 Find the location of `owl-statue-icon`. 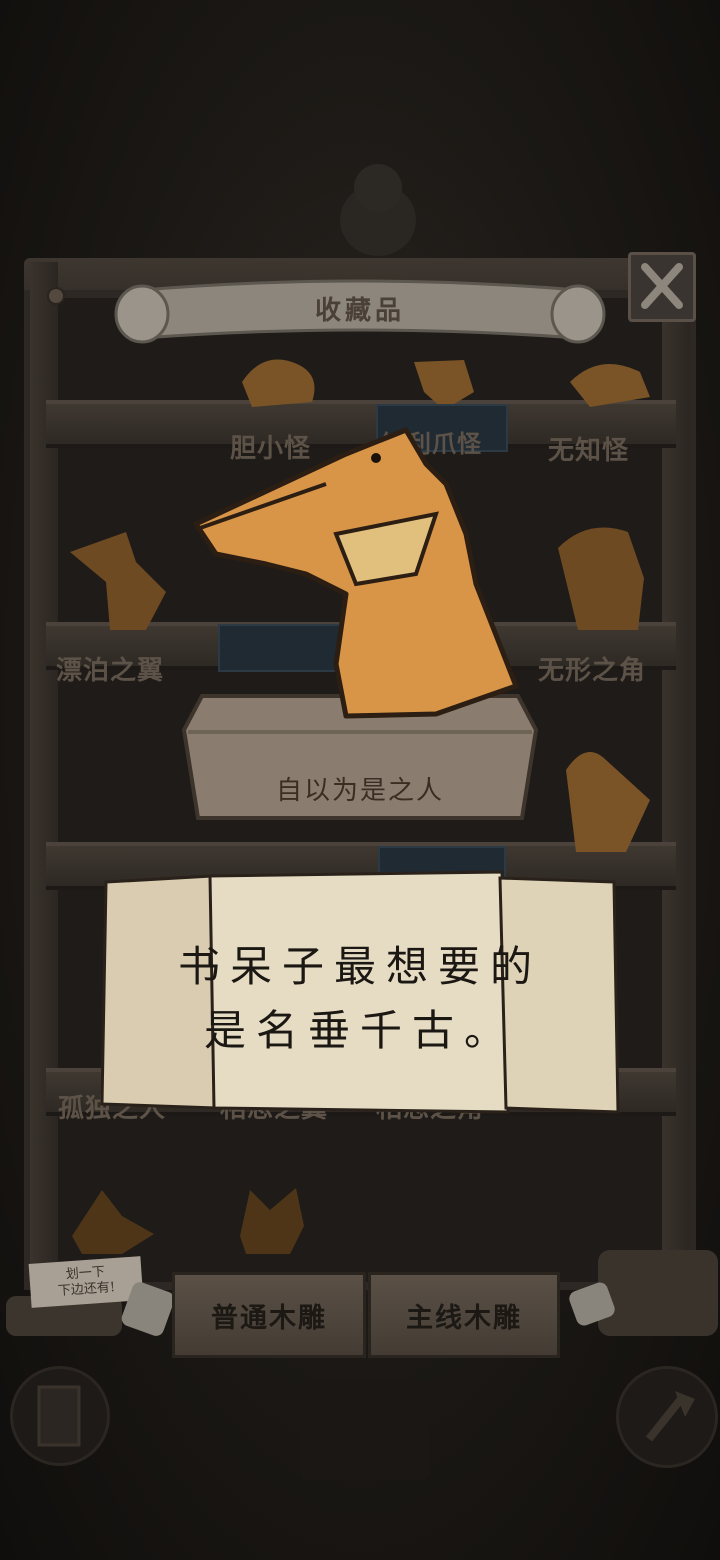

owl-statue-icon is located at coordinates (378, 210).